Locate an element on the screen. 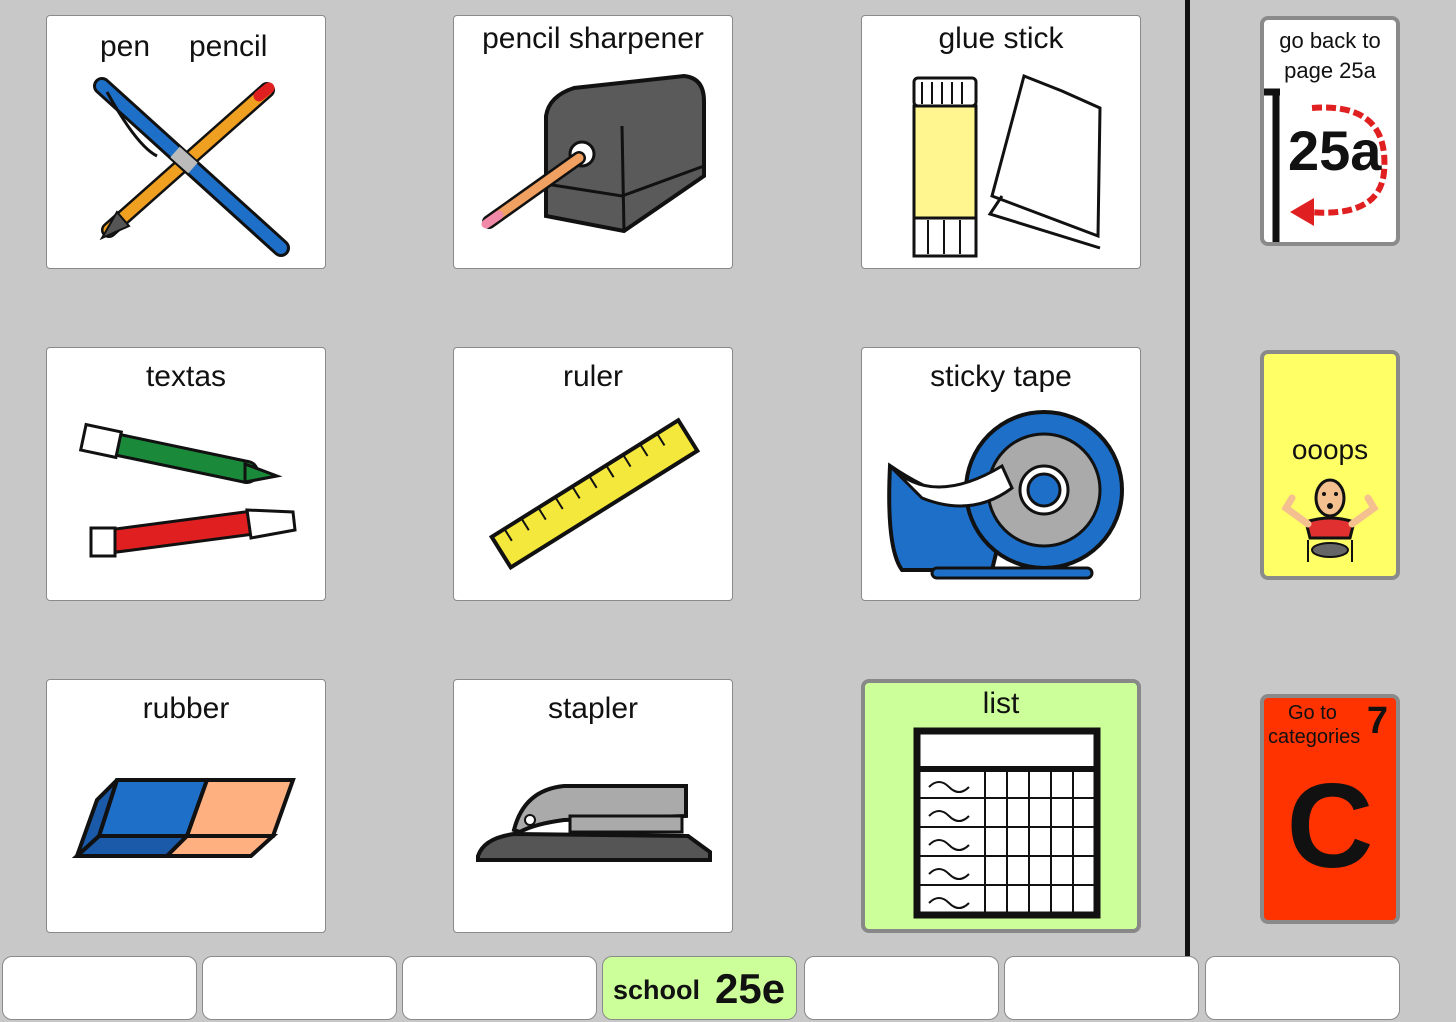 The image size is (1456, 1022). page-number: 25e is located at coordinates (750, 988).